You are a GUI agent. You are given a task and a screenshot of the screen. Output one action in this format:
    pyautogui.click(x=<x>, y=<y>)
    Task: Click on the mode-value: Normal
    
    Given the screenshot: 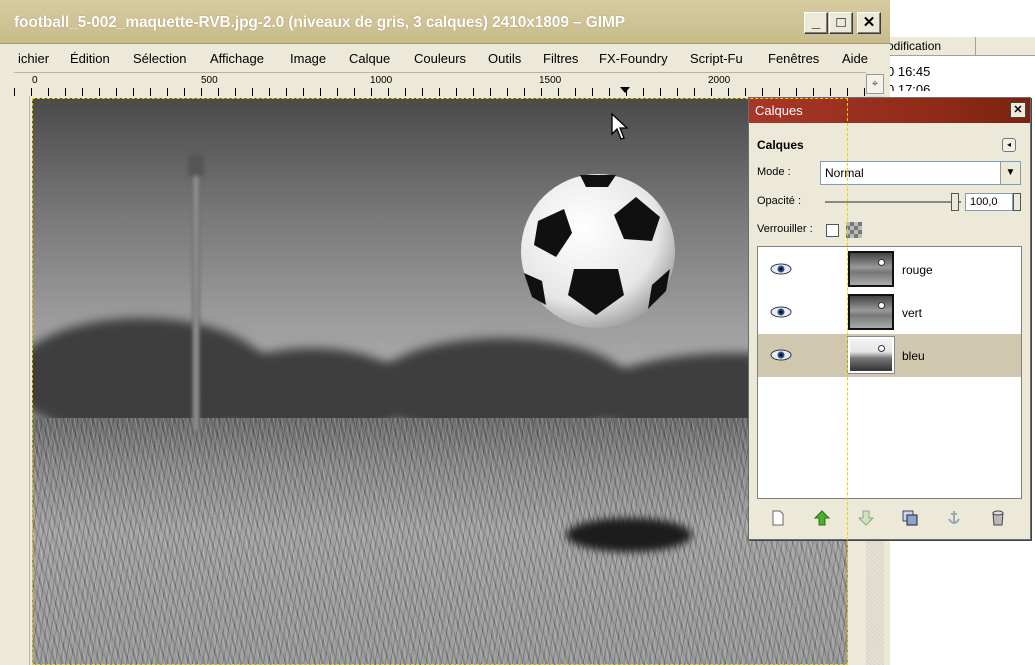 What is the action you would take?
    pyautogui.click(x=844, y=173)
    